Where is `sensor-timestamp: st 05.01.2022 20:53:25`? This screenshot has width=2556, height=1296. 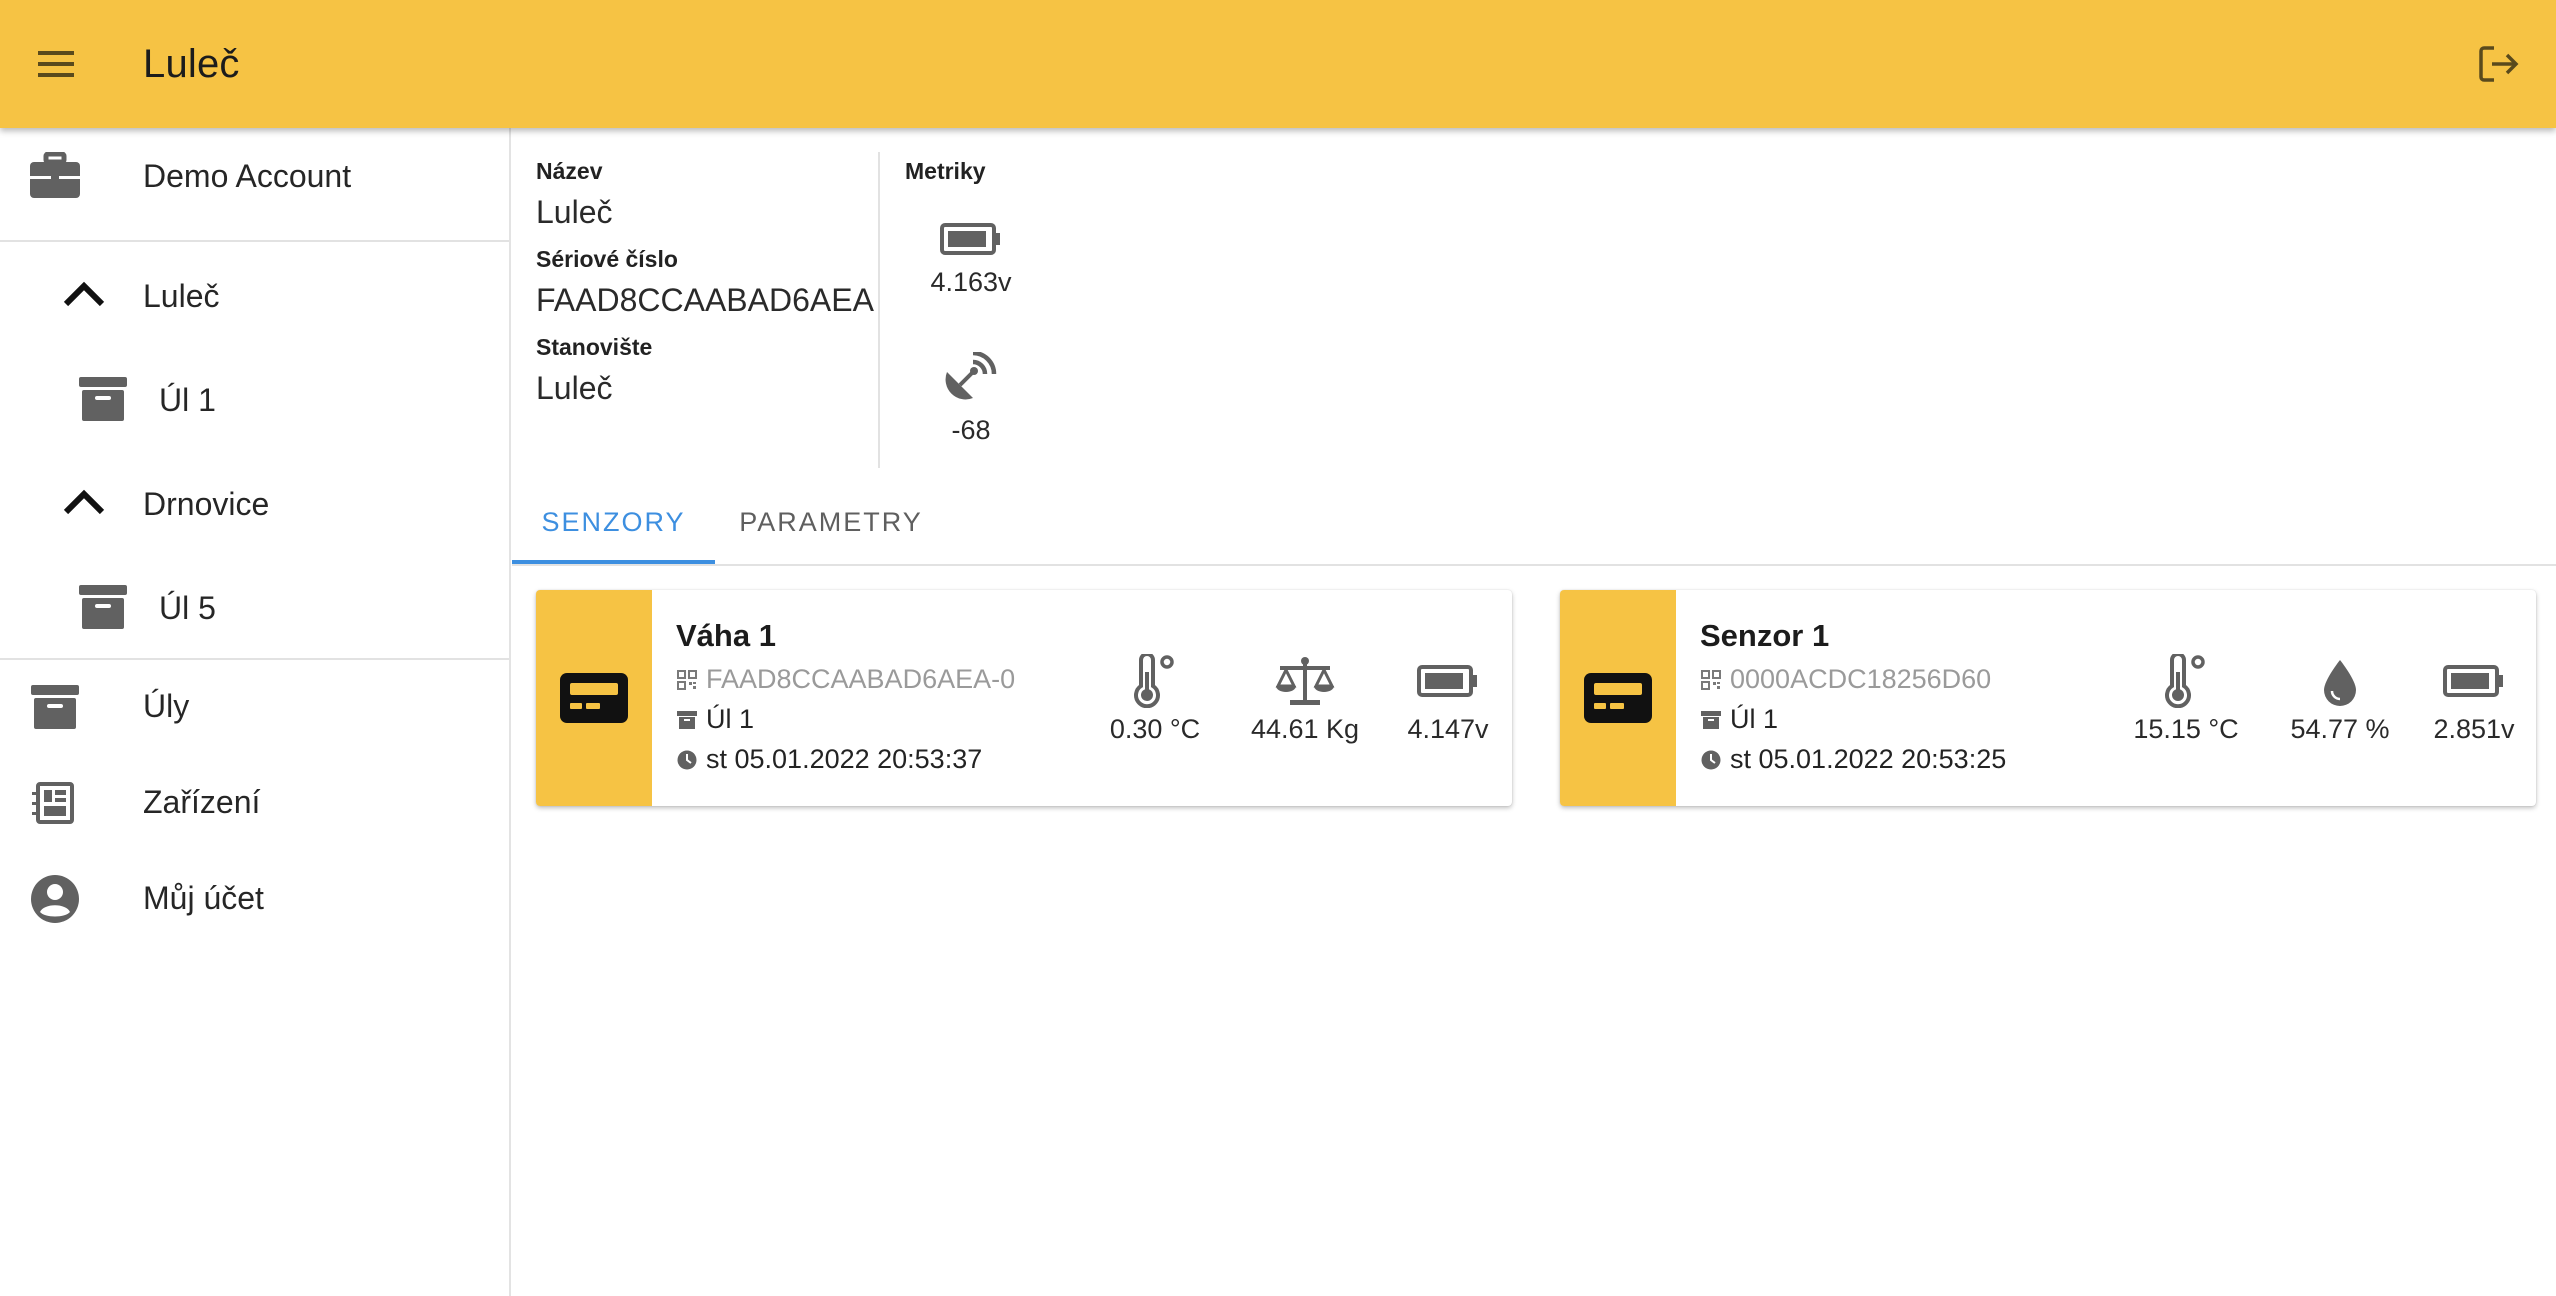
sensor-timestamp: st 05.01.2022 20:53:25 is located at coordinates (1868, 759).